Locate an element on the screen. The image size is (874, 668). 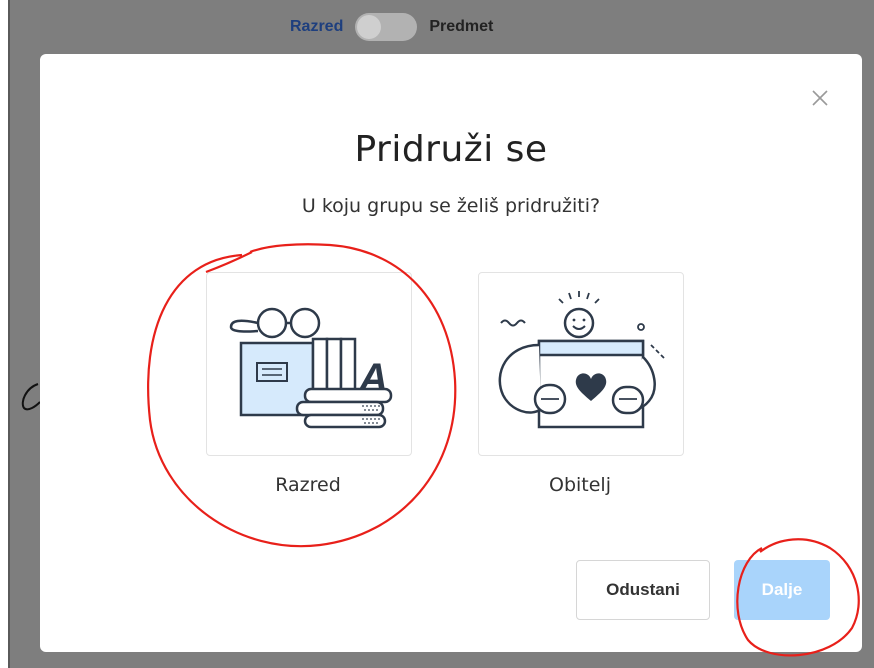
modal-subtitle: U koju grupu se želiš pridružiti? is located at coordinates (451, 206).